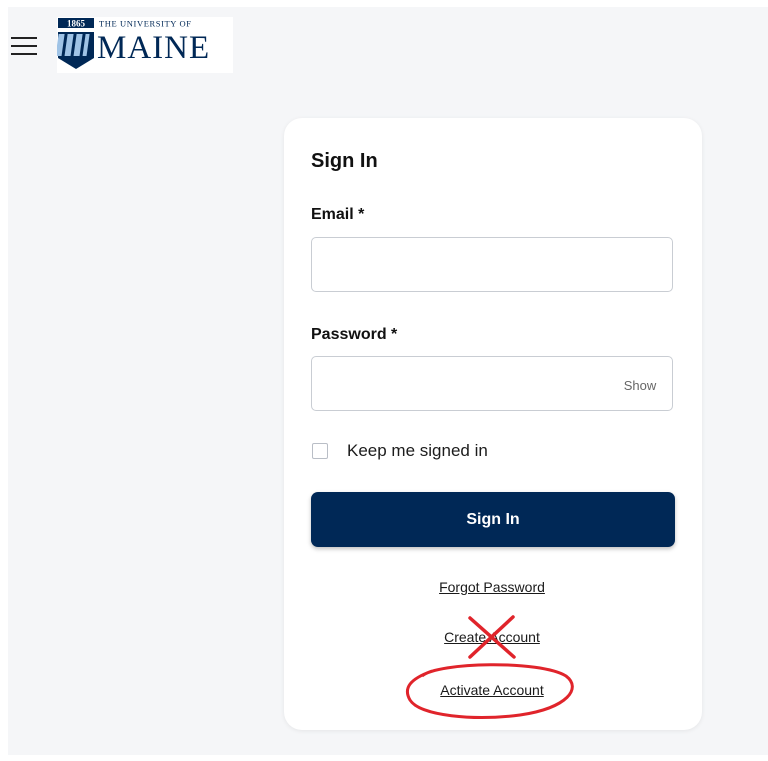 This screenshot has width=768, height=761. I want to click on logo-name: MAINE, so click(153, 48).